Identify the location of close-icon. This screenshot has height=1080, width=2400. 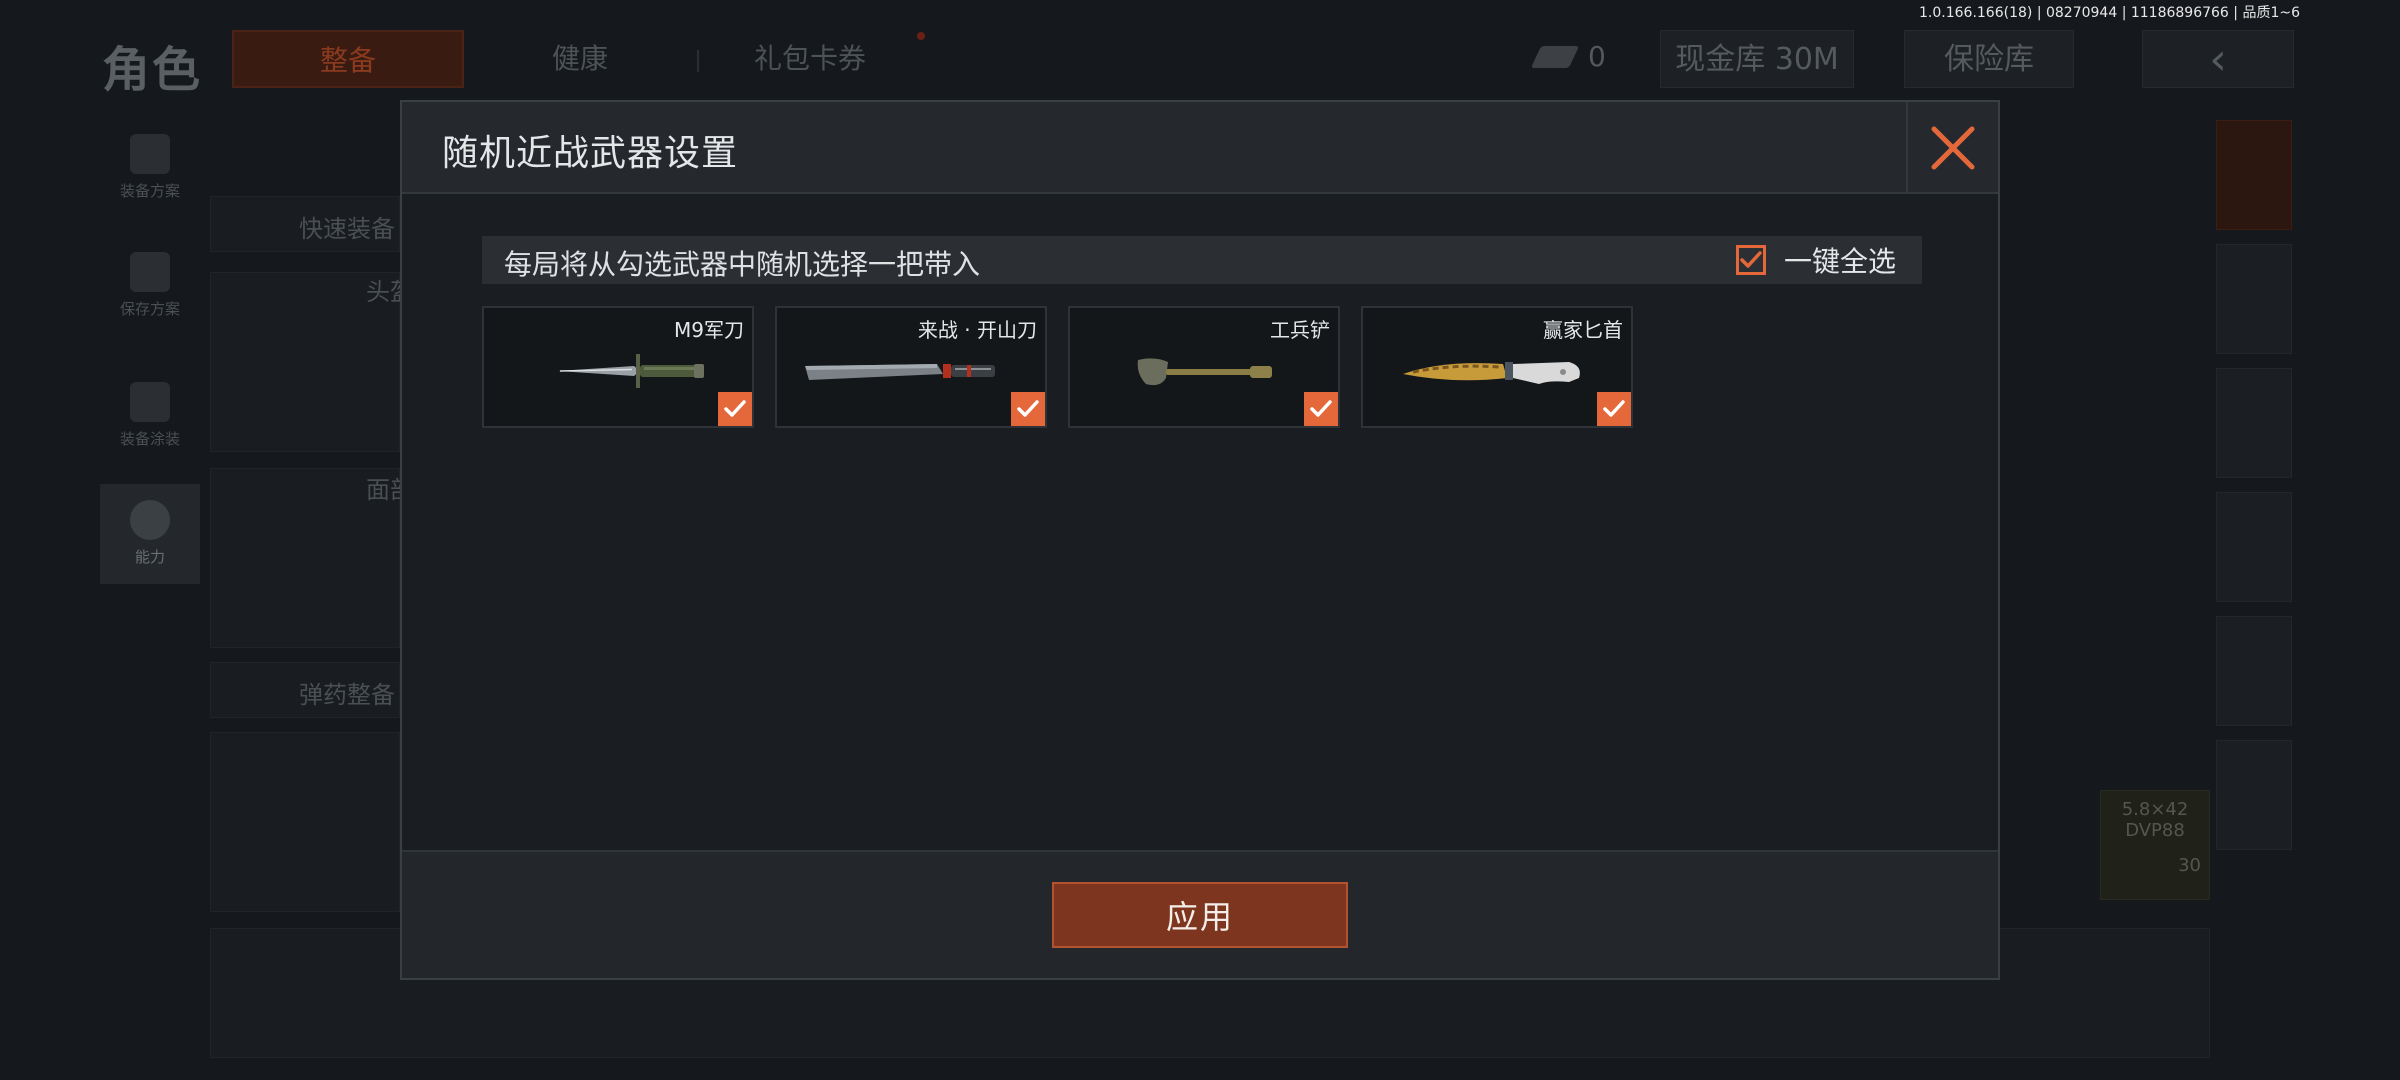
(1953, 148).